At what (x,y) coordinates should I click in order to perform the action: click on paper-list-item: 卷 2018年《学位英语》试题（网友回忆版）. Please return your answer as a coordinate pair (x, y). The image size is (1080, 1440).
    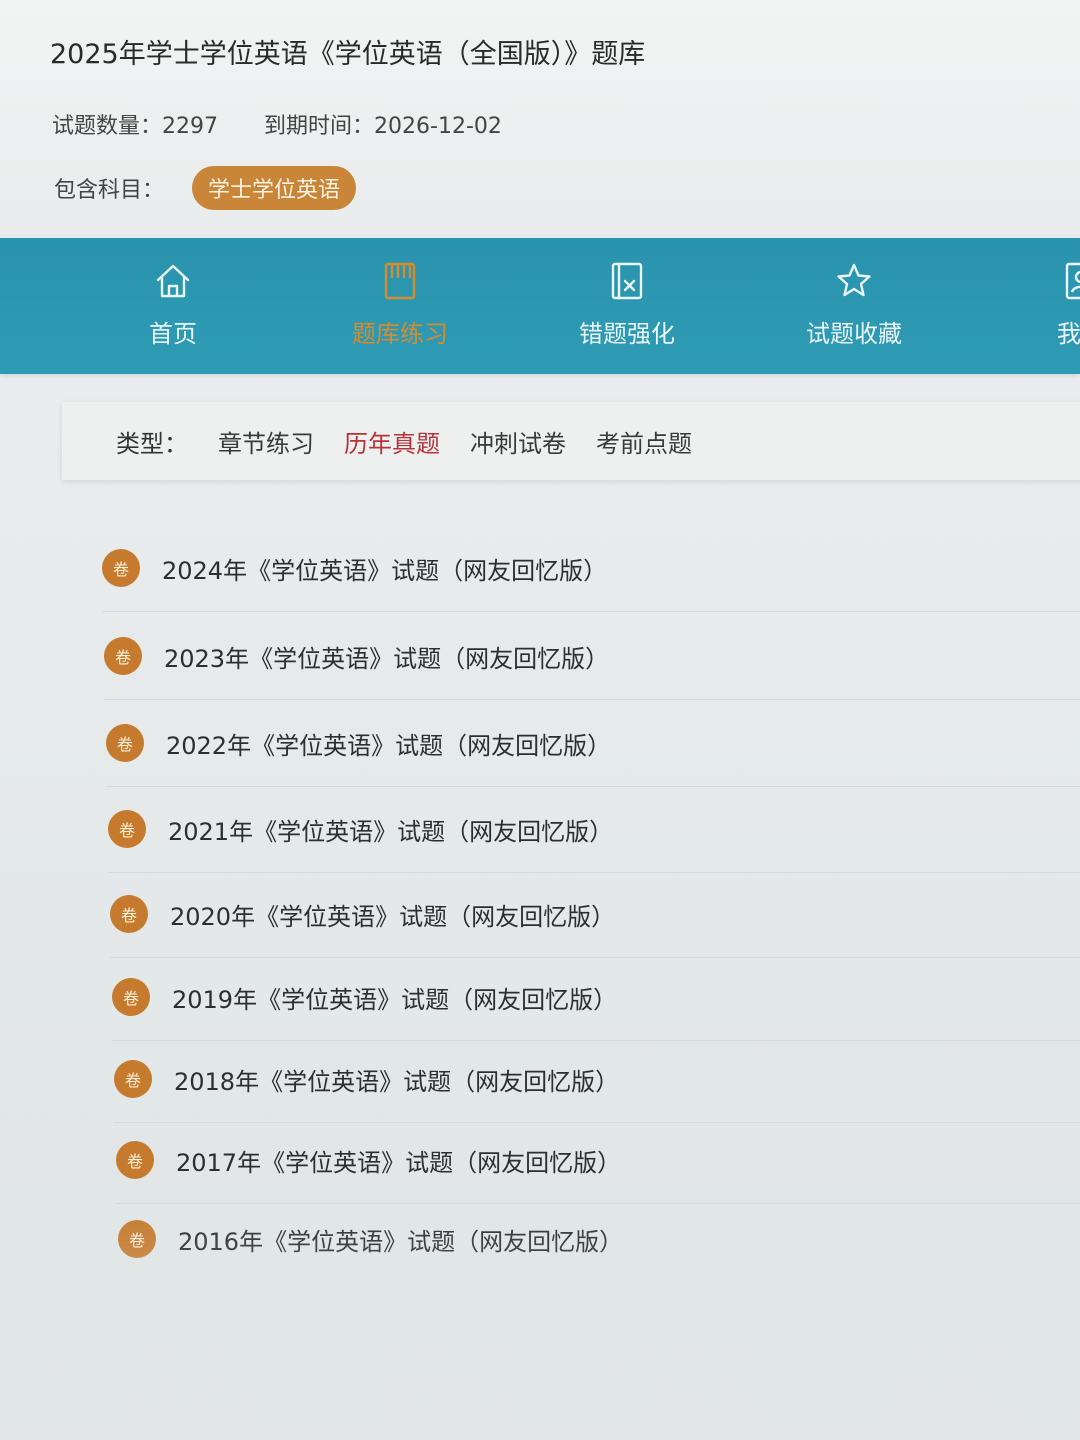
    Looking at the image, I should click on (597, 1079).